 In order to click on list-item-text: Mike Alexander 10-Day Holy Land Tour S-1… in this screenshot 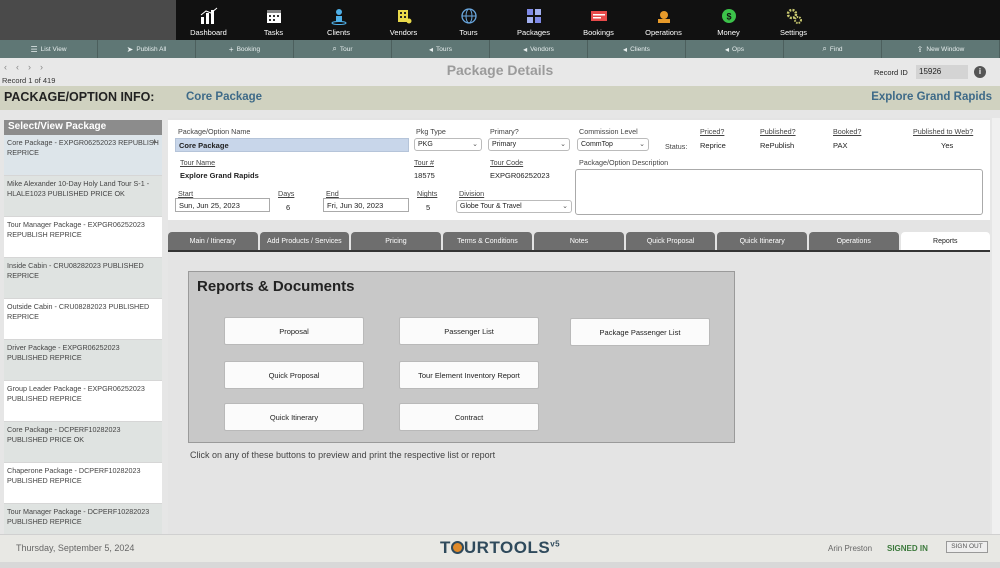, I will do `click(78, 188)`.